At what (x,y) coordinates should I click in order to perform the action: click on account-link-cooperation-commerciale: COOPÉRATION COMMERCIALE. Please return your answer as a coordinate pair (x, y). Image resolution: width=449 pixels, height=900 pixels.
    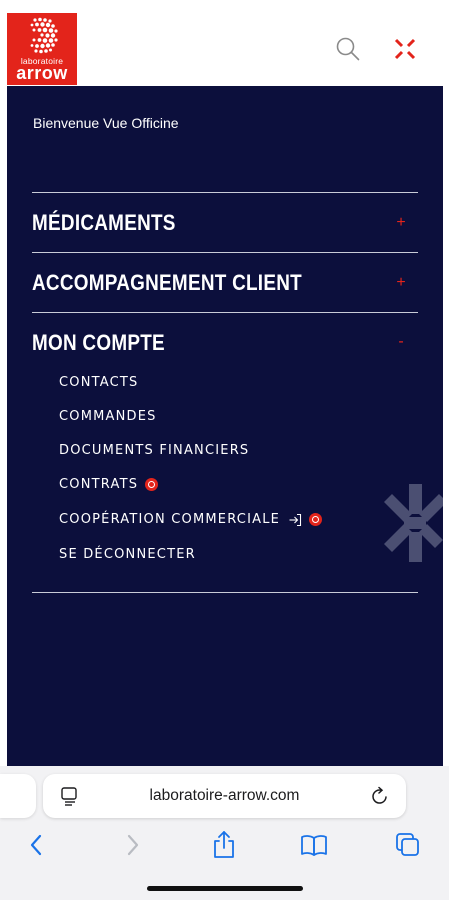
    Looking at the image, I should click on (191, 519).